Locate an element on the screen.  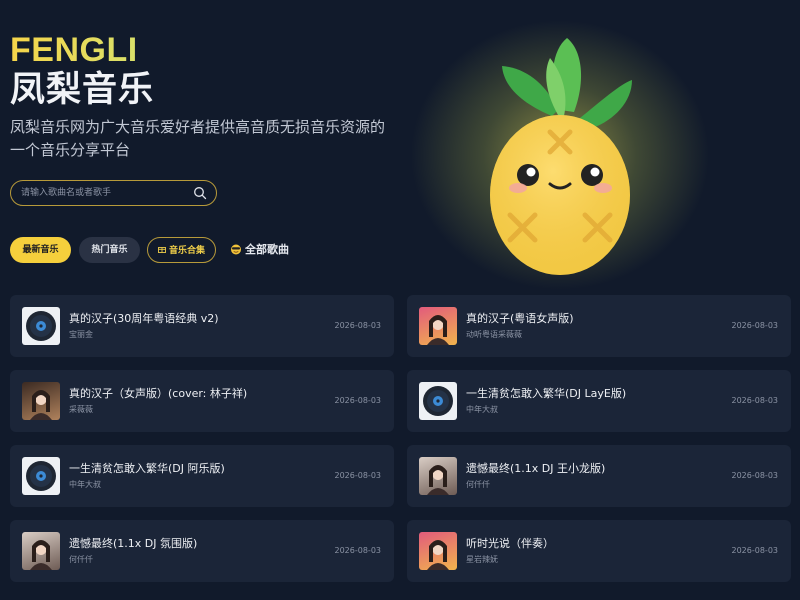
song-title: 一生清贫怎敢入繁华(DJ 阿乐版) is located at coordinates (147, 469).